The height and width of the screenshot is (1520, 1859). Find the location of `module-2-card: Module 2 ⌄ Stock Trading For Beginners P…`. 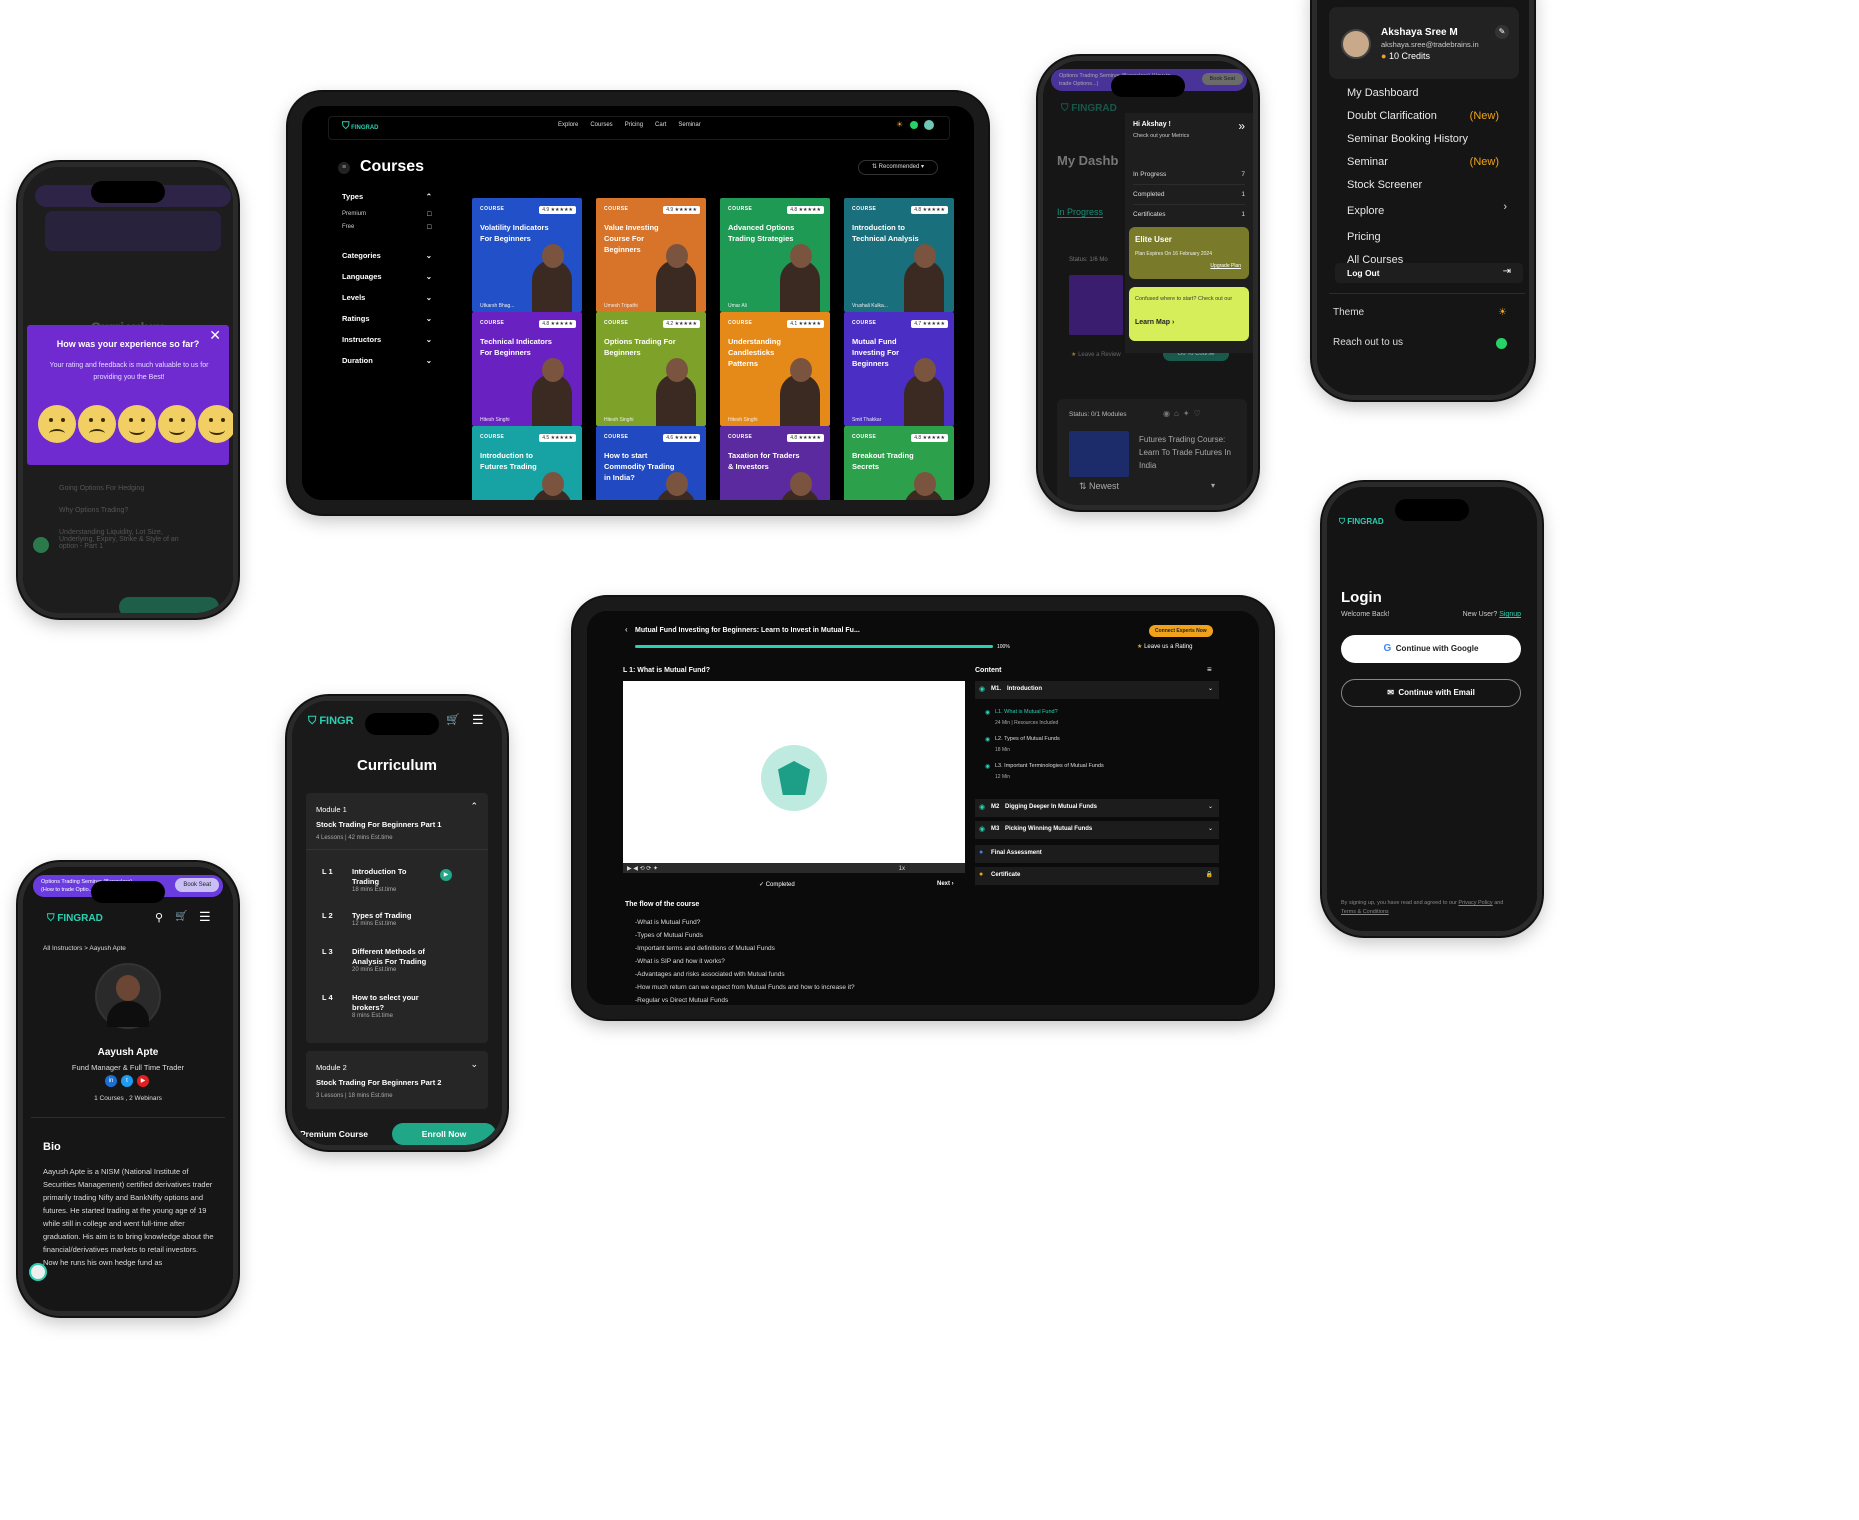

module-2-card: Module 2 ⌄ Stock Trading For Beginners P… is located at coordinates (397, 1080).